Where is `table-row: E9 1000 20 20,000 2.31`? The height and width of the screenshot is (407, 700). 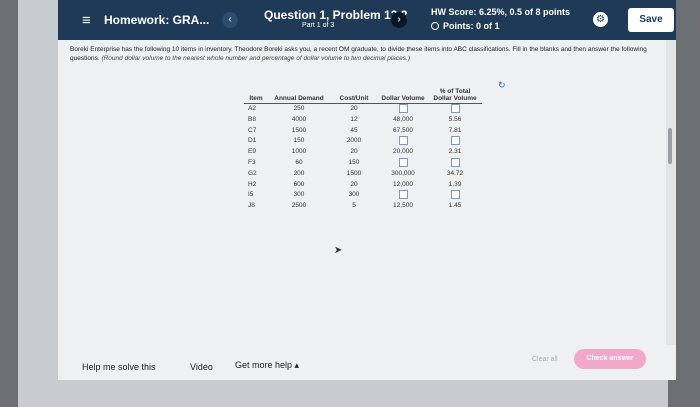 table-row: E9 1000 20 20,000 2.31 is located at coordinates (363, 152).